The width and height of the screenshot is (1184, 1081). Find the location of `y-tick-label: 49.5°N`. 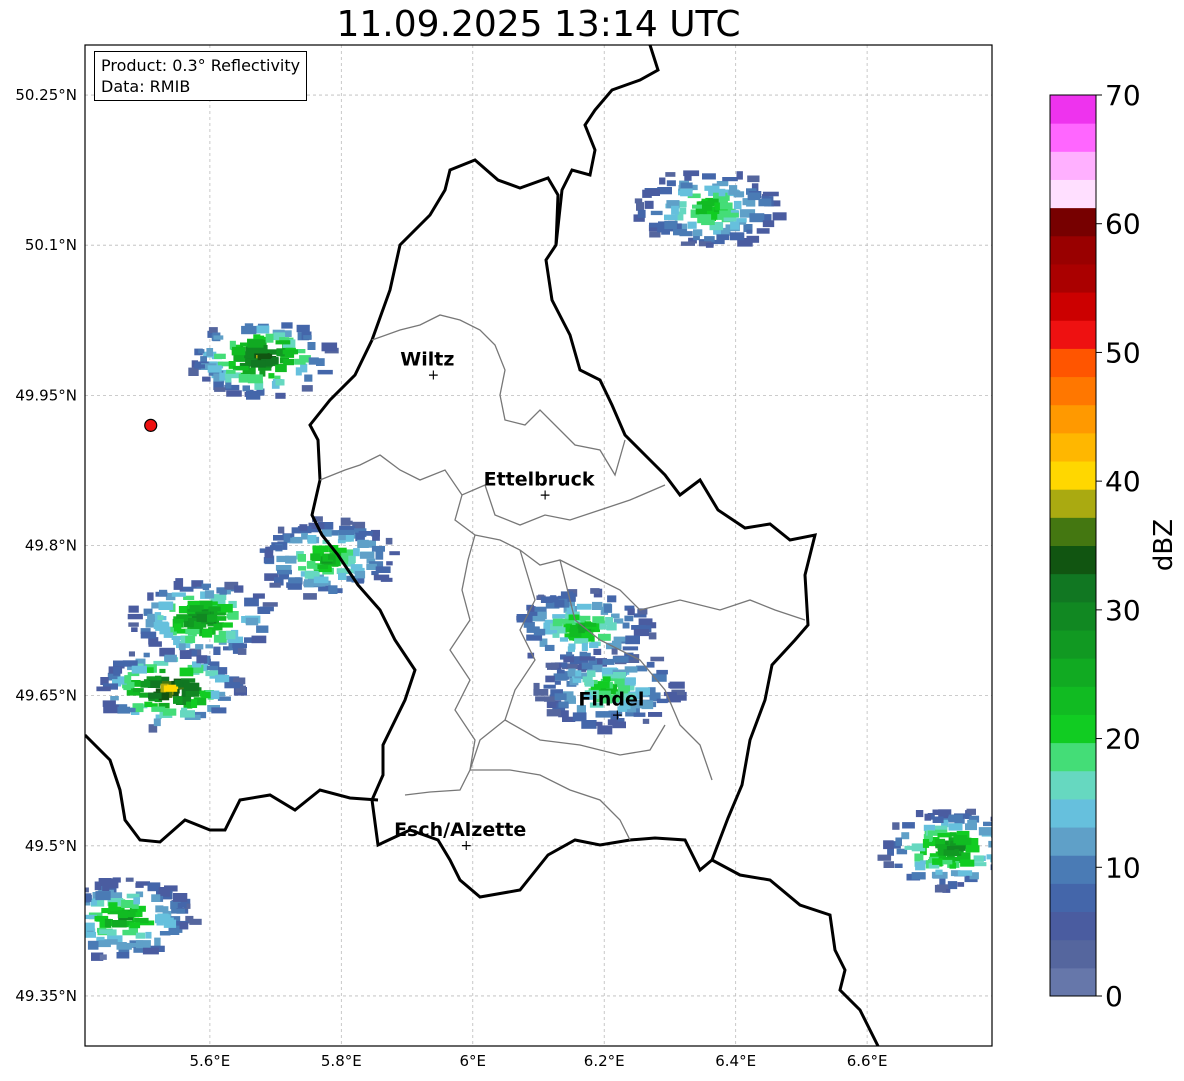

y-tick-label: 49.5°N is located at coordinates (51, 846).